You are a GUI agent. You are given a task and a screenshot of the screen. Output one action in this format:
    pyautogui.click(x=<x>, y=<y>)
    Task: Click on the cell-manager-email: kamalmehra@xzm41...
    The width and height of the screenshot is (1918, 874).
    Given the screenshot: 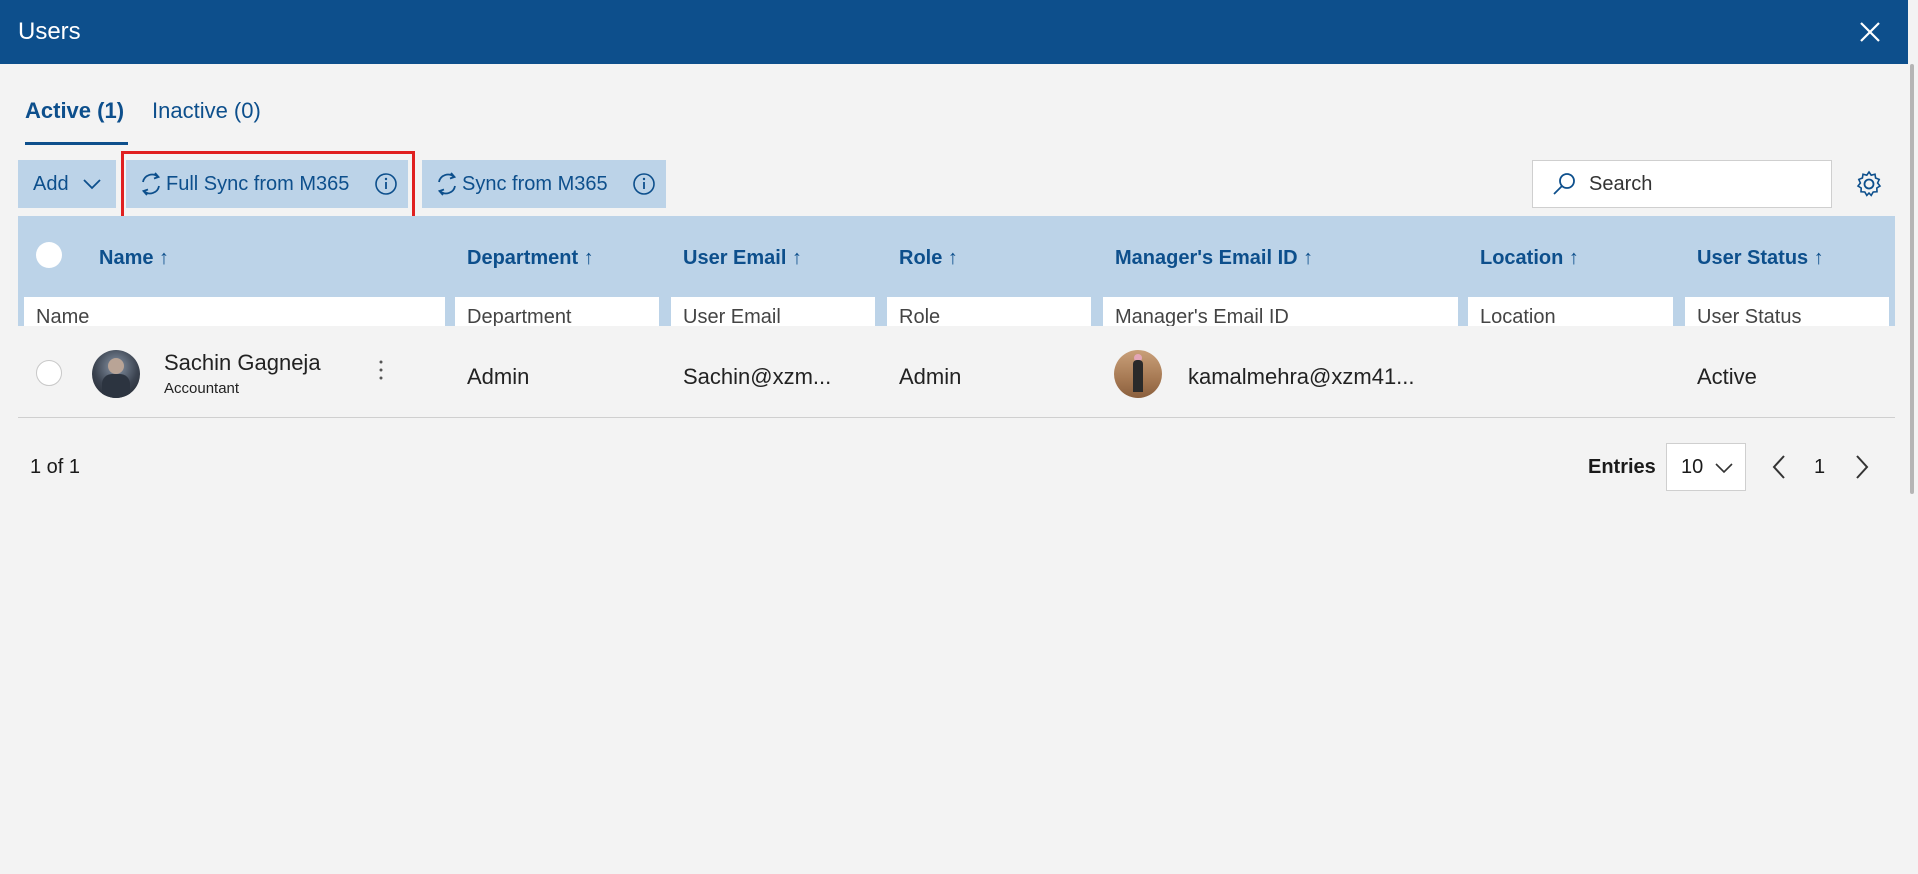 What is the action you would take?
    pyautogui.click(x=1301, y=376)
    